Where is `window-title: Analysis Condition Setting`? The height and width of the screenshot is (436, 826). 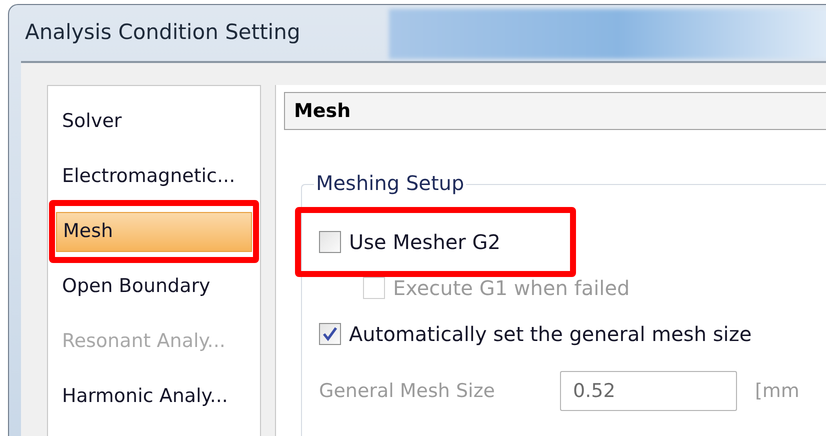
window-title: Analysis Condition Setting is located at coordinates (162, 32).